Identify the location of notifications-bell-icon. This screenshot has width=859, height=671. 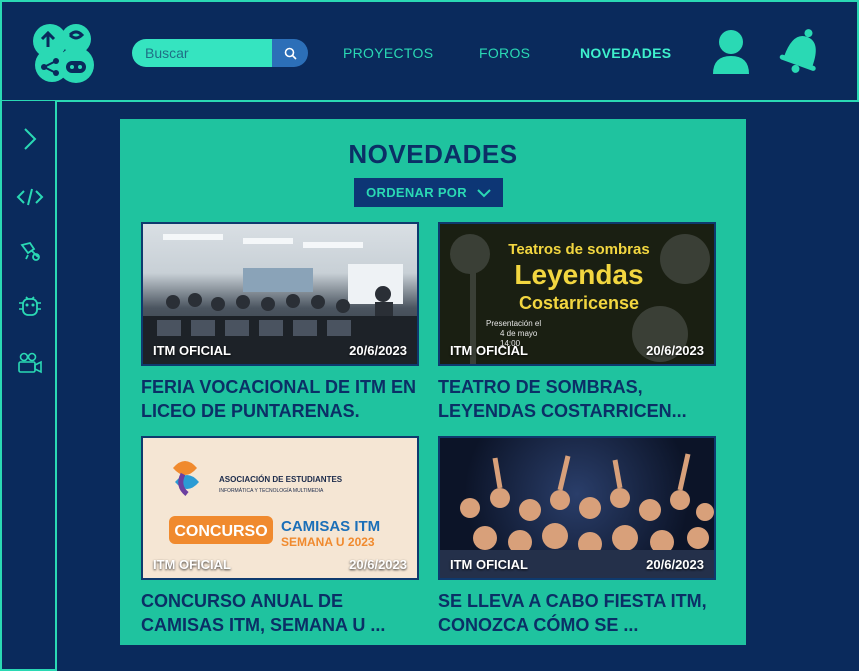
(802, 51).